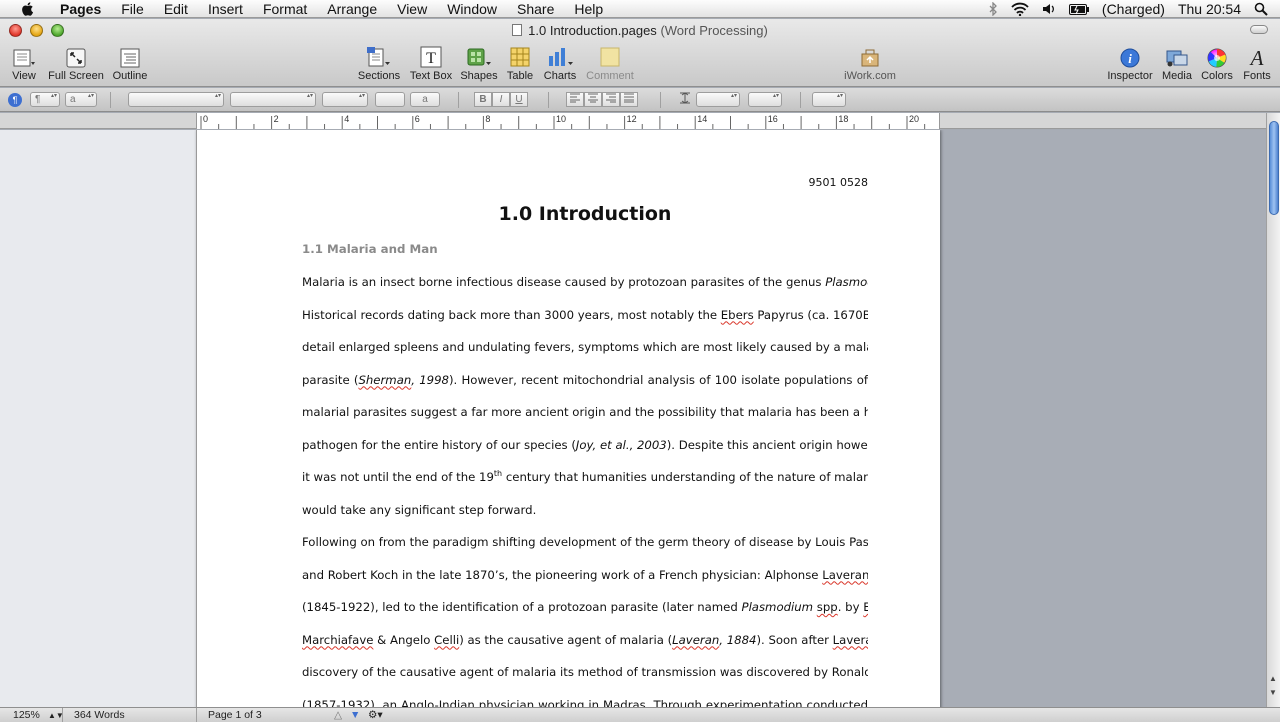 The height and width of the screenshot is (722, 1280). Describe the element at coordinates (1049, 9) in the screenshot. I see `volume-icon` at that location.